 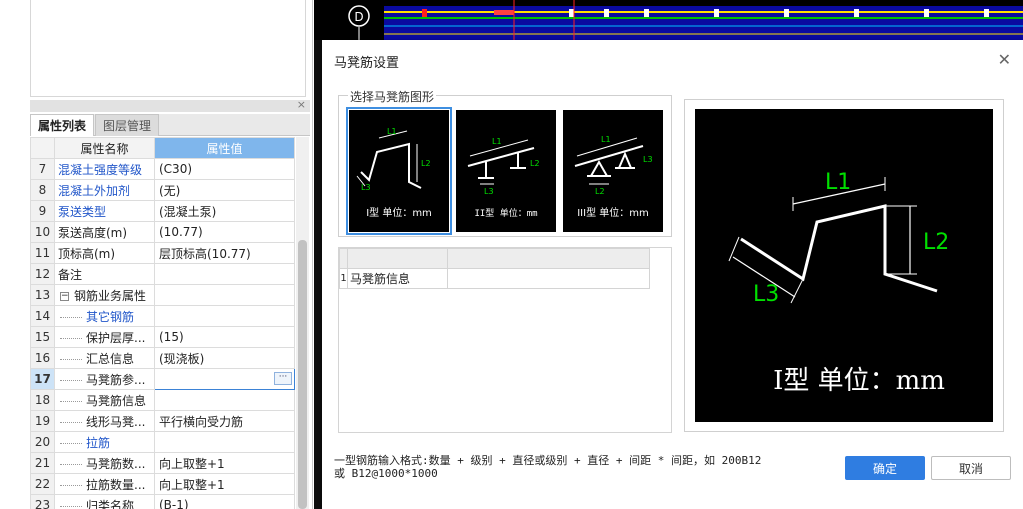 What do you see at coordinates (110, 503) in the screenshot?
I see `attribute-name: 归类名称` at bounding box center [110, 503].